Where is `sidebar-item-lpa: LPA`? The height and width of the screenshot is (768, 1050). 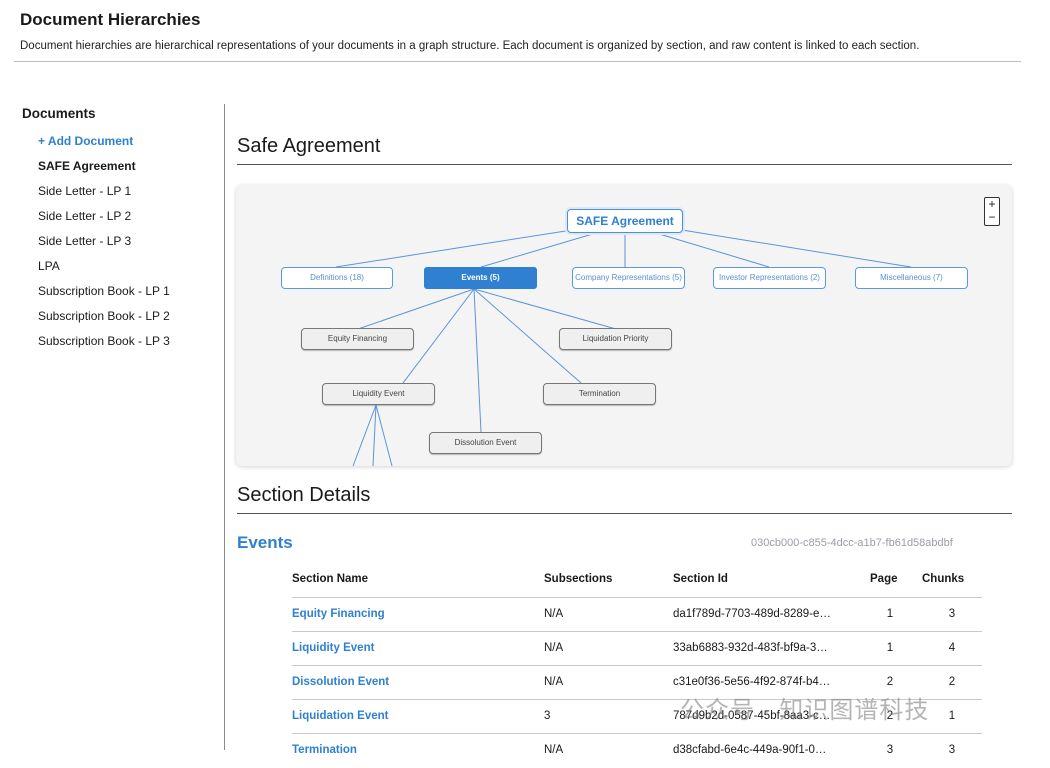
sidebar-item-lpa: LPA is located at coordinates (125, 270).